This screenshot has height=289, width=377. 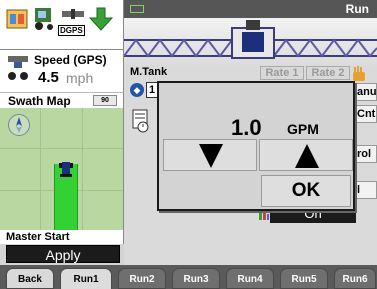 I want to click on down-arrow-icon, so click(x=101, y=19).